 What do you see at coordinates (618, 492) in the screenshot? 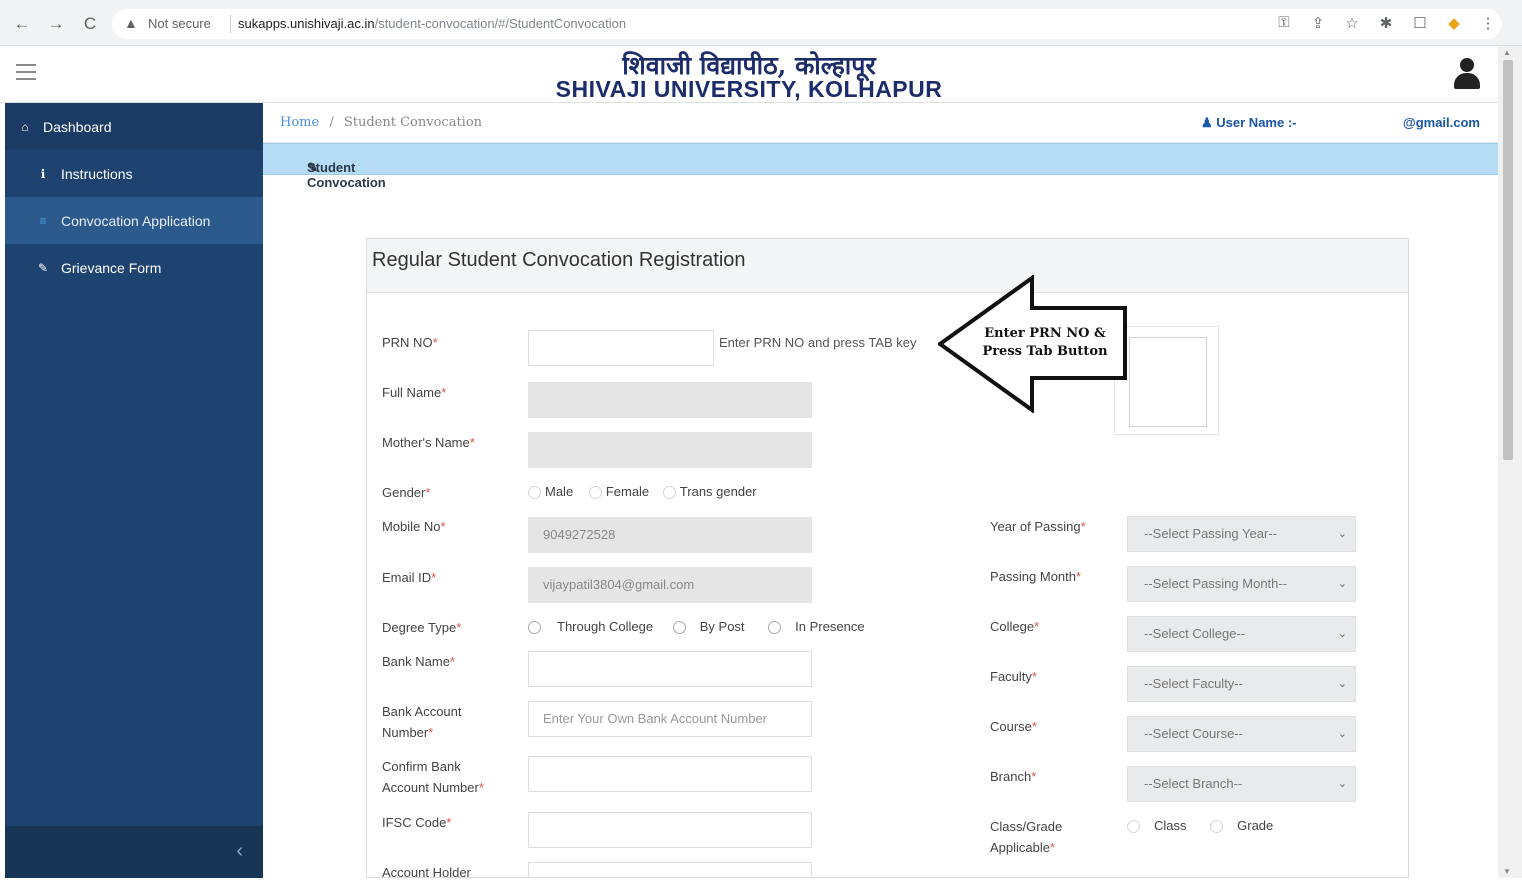
I see `gender-female-option: Female` at bounding box center [618, 492].